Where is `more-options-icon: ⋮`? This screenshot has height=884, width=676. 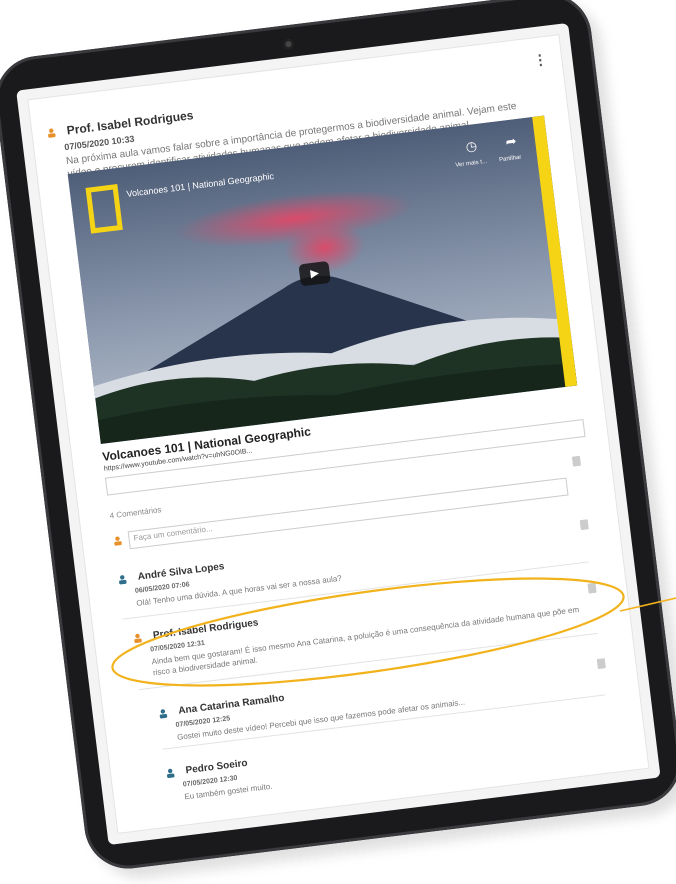
more-options-icon: ⋮ is located at coordinates (540, 60).